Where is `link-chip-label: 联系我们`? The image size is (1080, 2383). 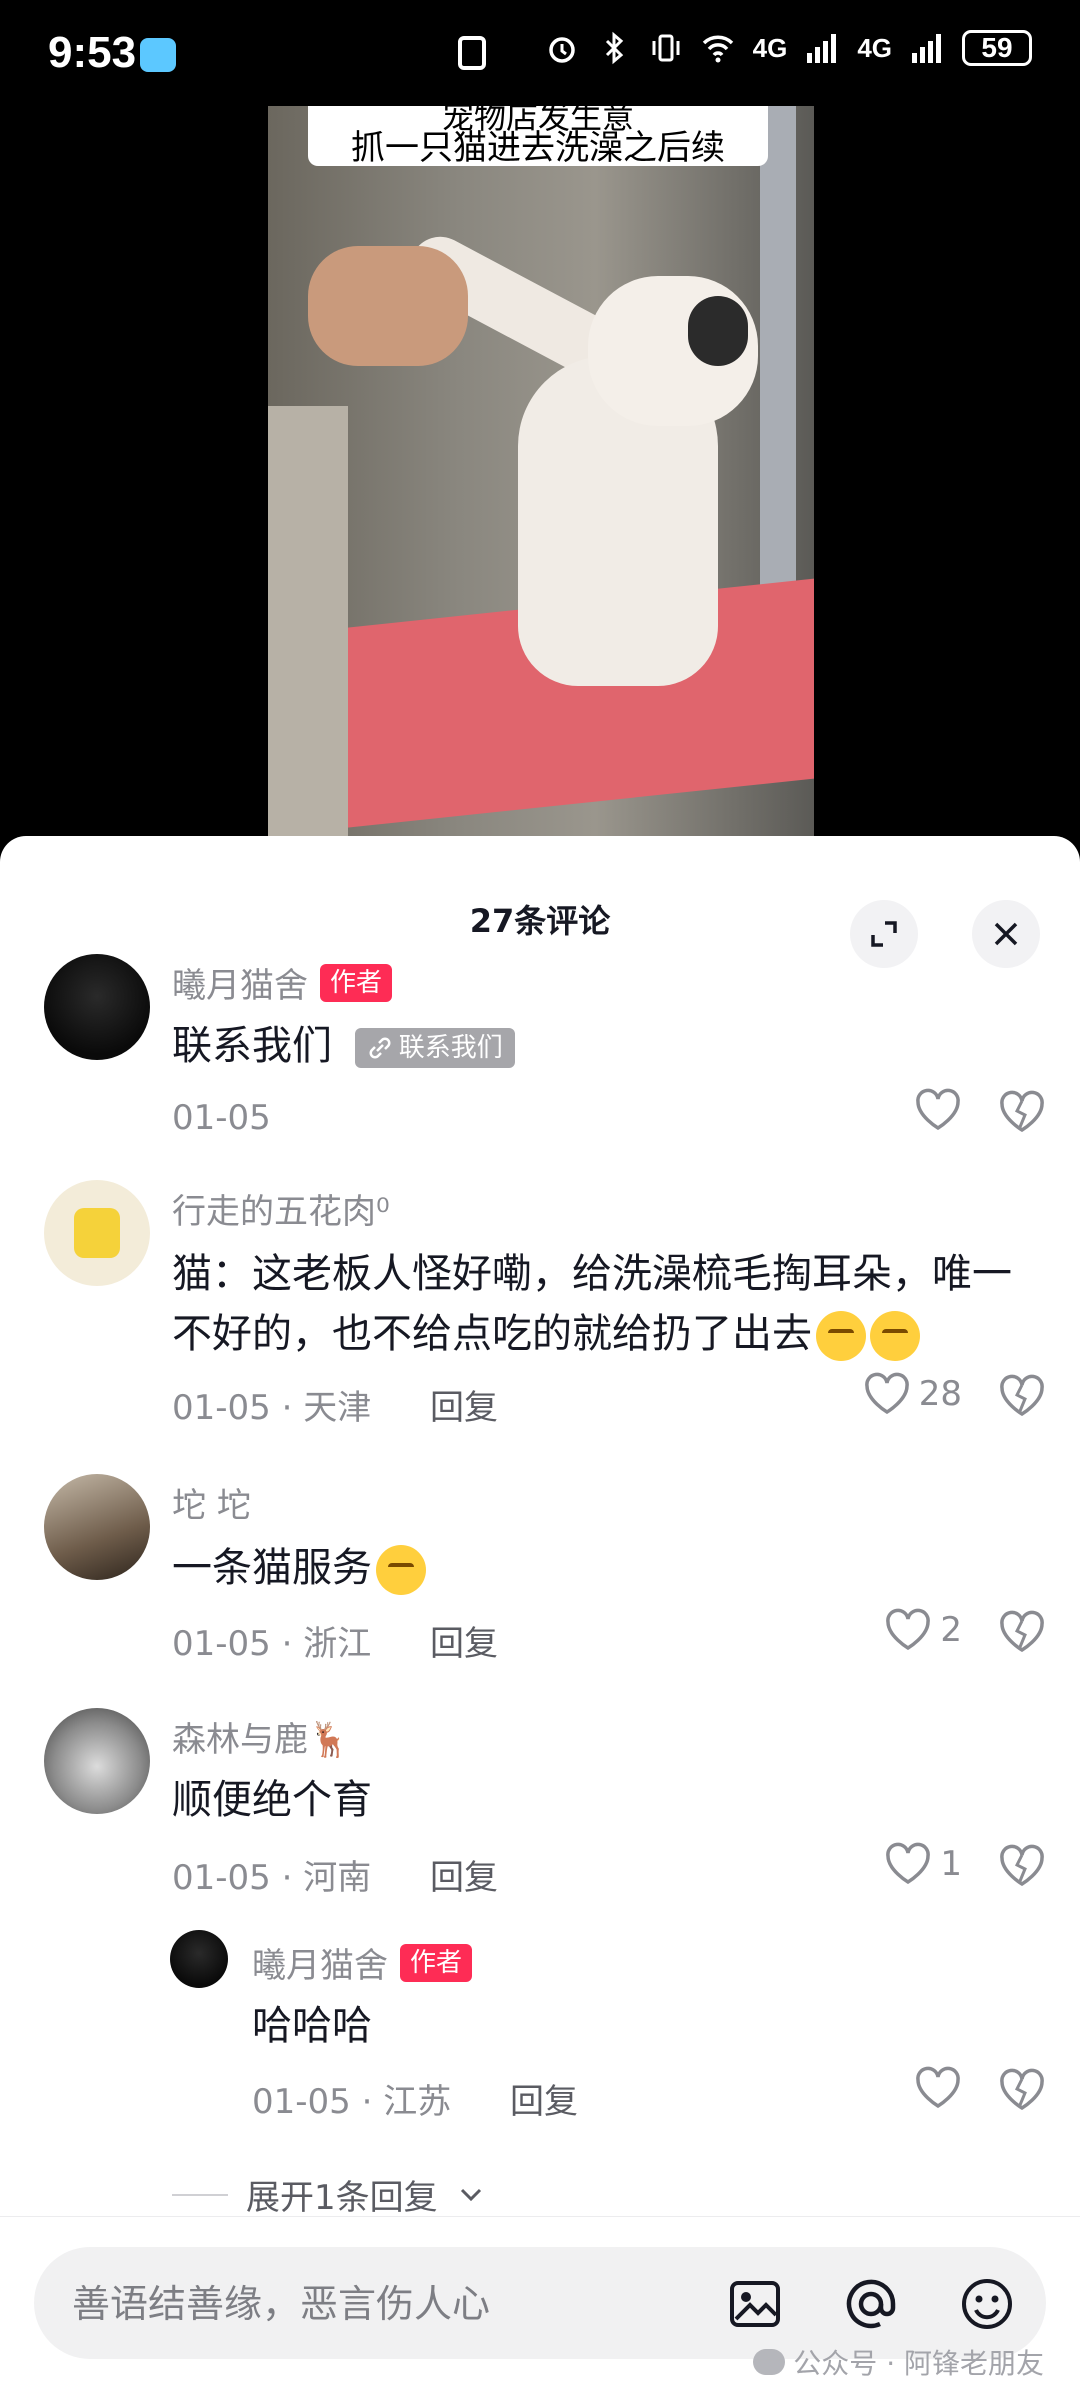
link-chip-label: 联系我们 is located at coordinates (450, 1048).